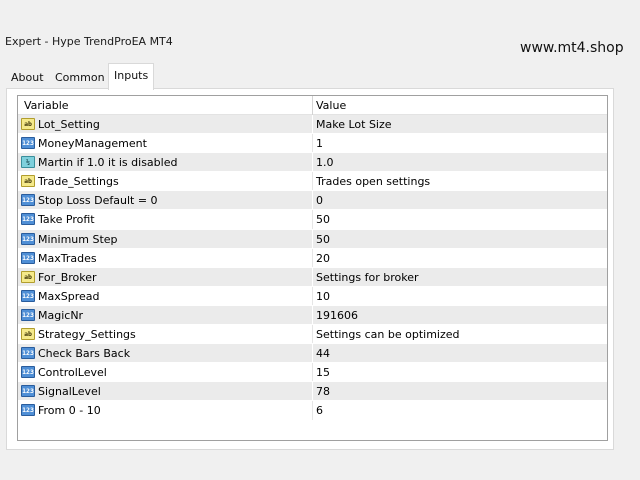 This screenshot has height=480, width=640. Describe the element at coordinates (67, 258) in the screenshot. I see `variable-name: MaxTrades` at that location.